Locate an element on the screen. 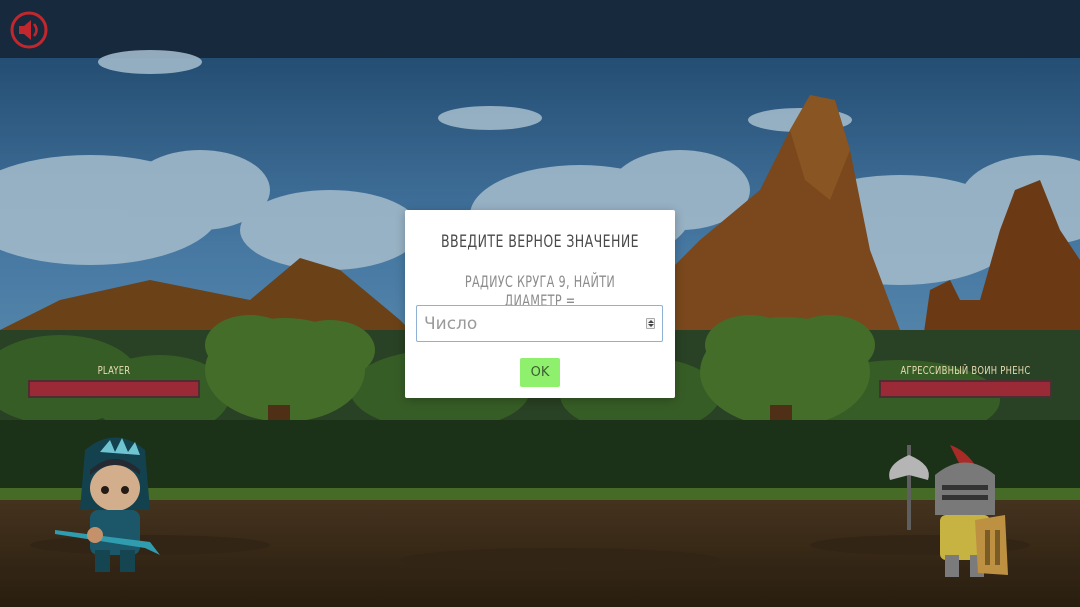  player-hp-fill is located at coordinates (114, 389).